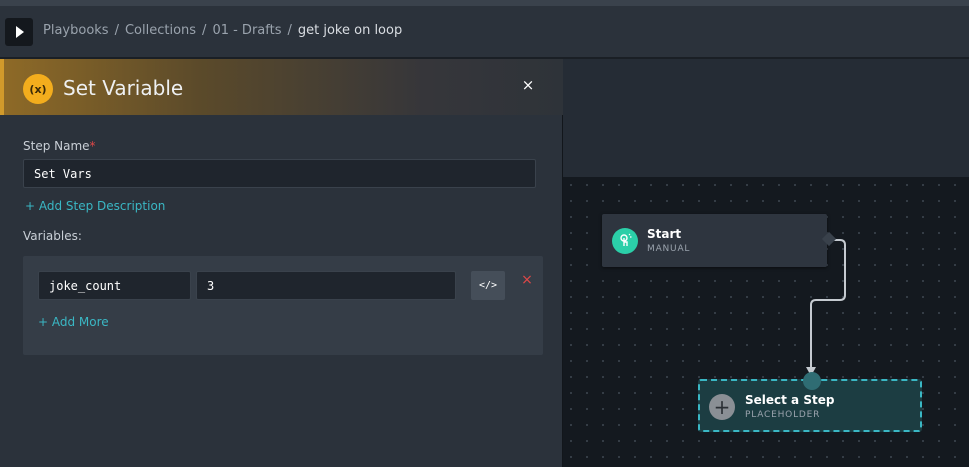  Describe the element at coordinates (722, 407) in the screenshot. I see `plus-icon: +` at that location.